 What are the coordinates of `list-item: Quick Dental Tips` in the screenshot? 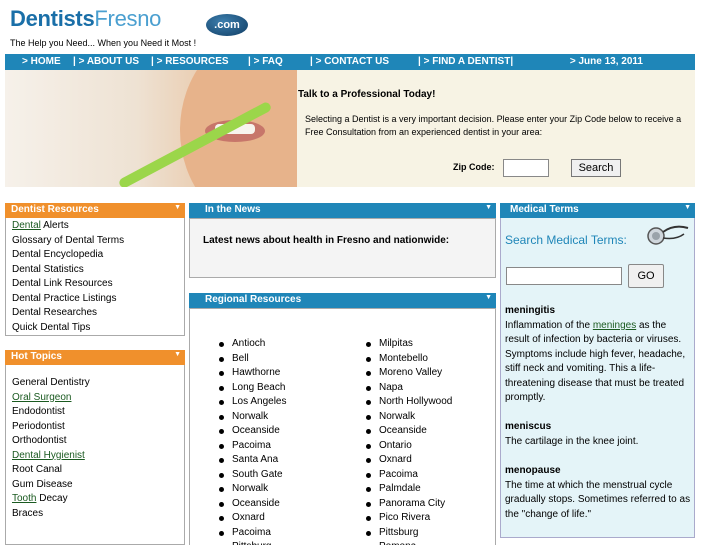 It's located at (68, 328).